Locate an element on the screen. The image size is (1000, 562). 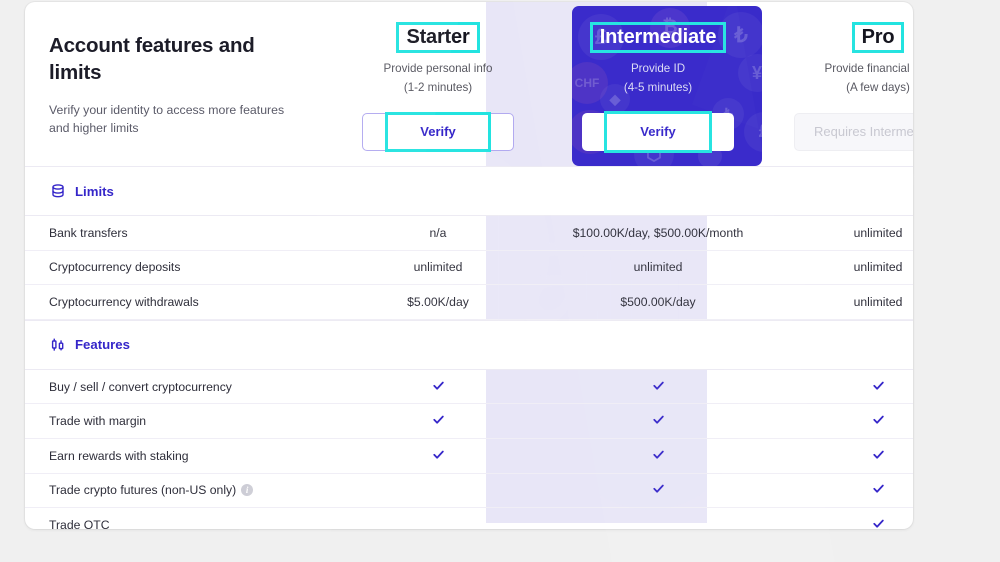
tier-name-pro-wrap: Pro is located at coordinates (878, 37).